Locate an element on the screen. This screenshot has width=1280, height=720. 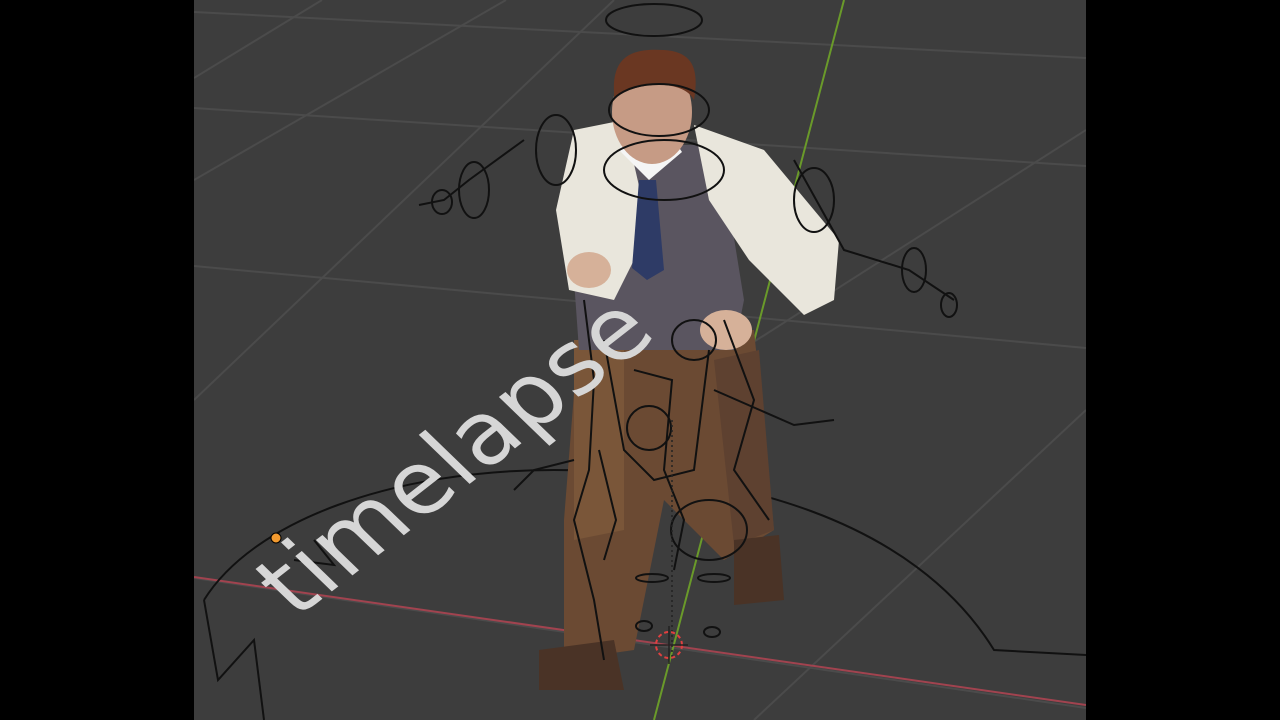
3d-cursor-icon is located at coordinates (669, 645).